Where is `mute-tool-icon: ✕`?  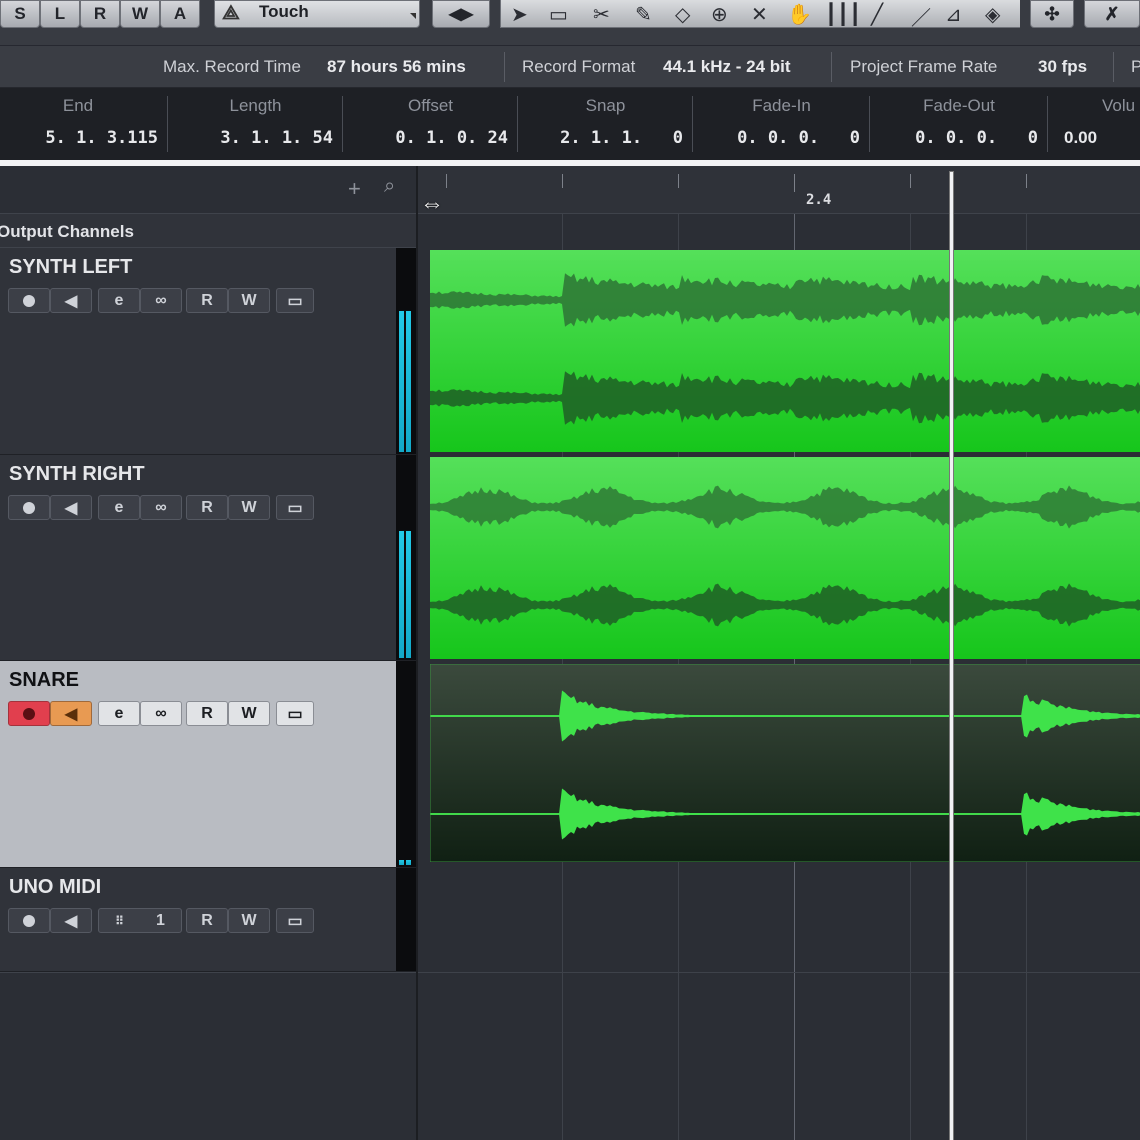
mute-tool-icon: ✕ is located at coordinates (759, 14).